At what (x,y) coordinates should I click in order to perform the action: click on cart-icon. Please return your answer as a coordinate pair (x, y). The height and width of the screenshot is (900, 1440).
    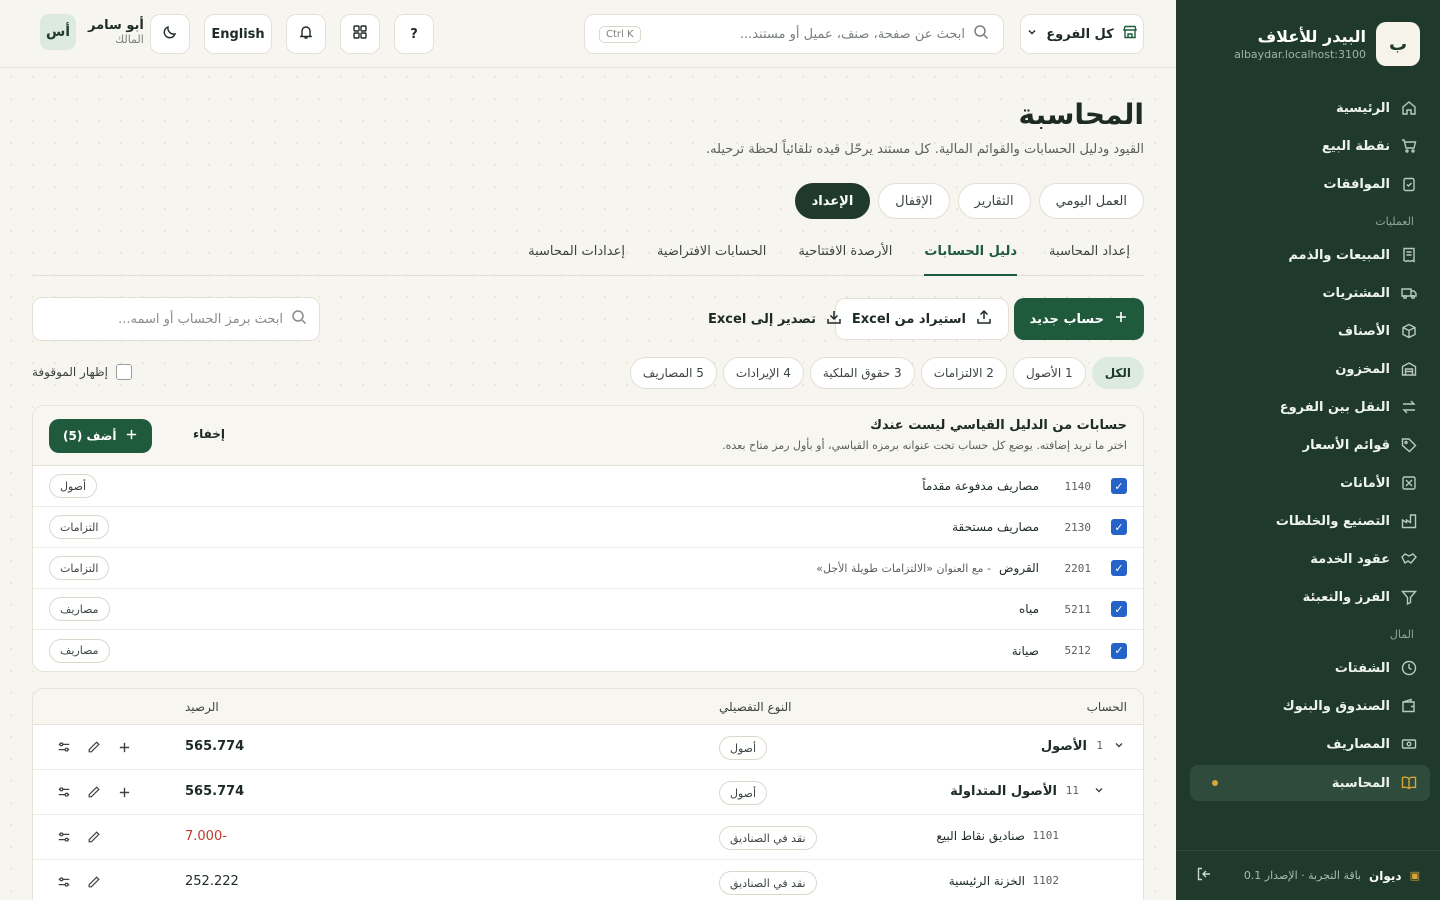
    Looking at the image, I should click on (1409, 146).